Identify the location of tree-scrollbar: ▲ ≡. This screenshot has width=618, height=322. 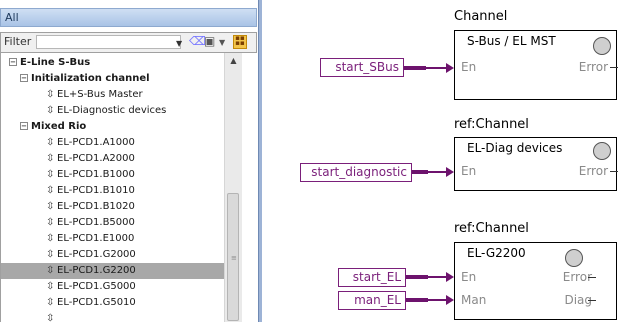
(233, 187).